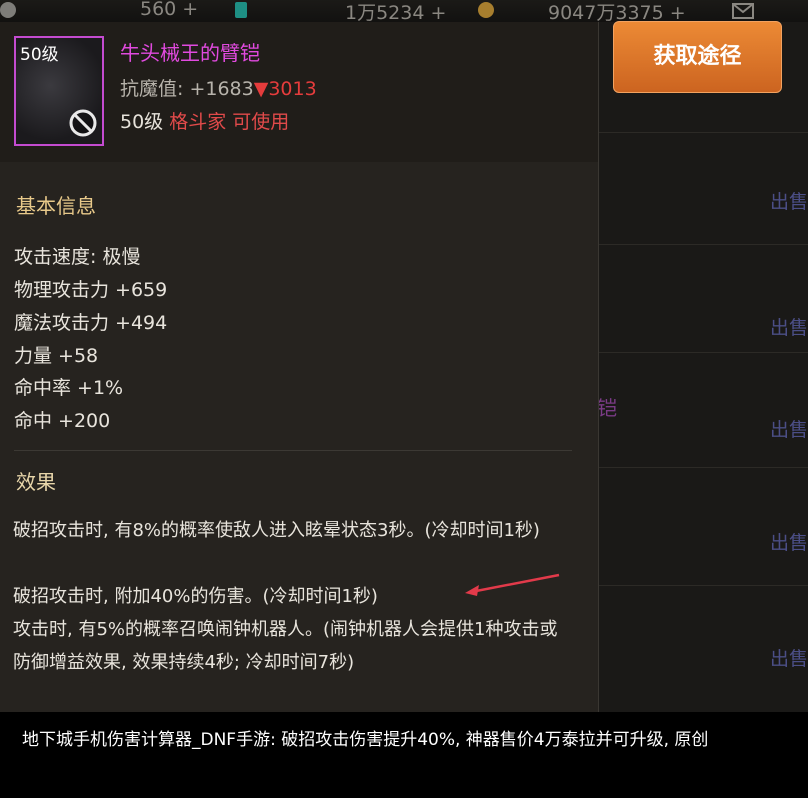  What do you see at coordinates (8, 9) in the screenshot?
I see `coin-icon` at bounding box center [8, 9].